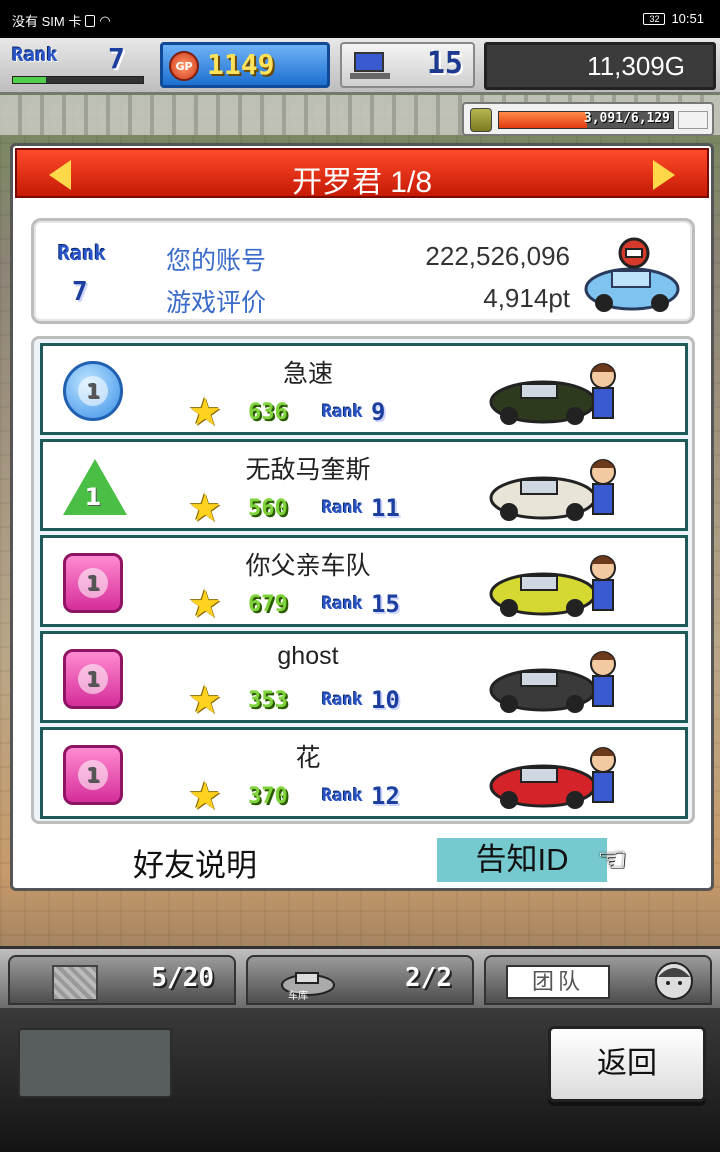  Describe the element at coordinates (360, 1080) in the screenshot. I see `bottom-bar: 返回` at that location.